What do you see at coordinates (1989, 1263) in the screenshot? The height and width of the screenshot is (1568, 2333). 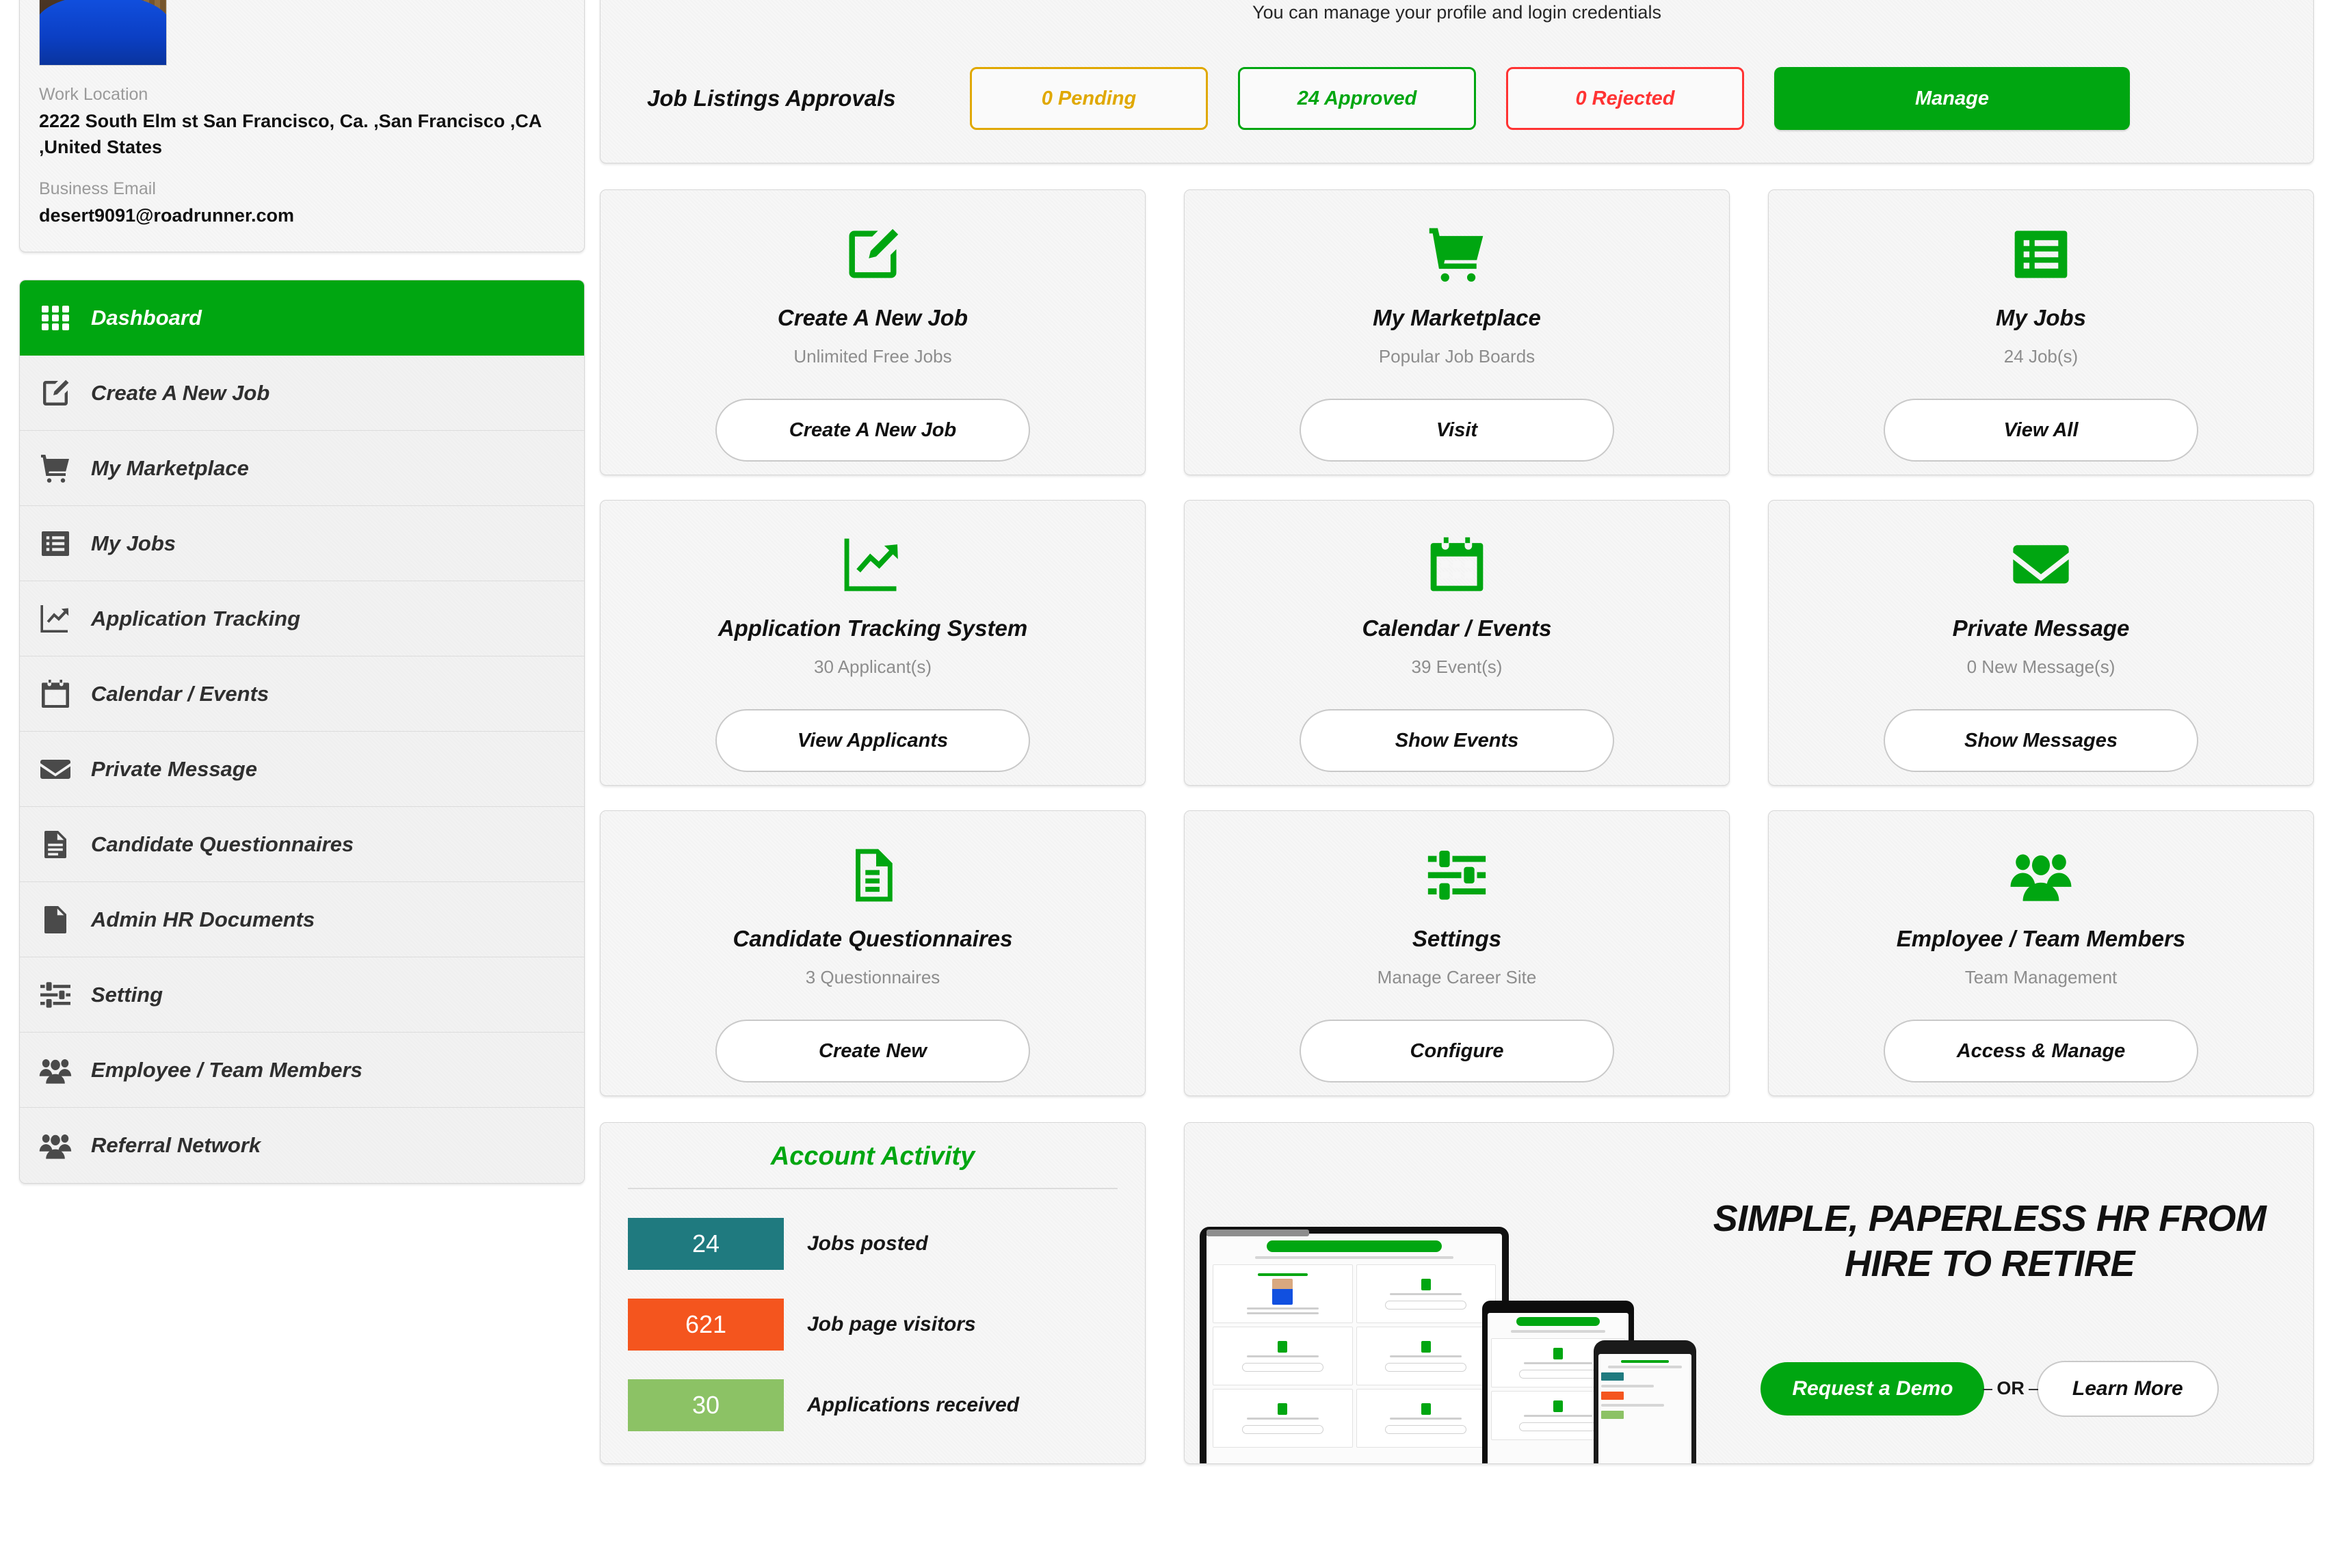 I see `promo-headline-line2: HIRE TO RETIRE` at bounding box center [1989, 1263].